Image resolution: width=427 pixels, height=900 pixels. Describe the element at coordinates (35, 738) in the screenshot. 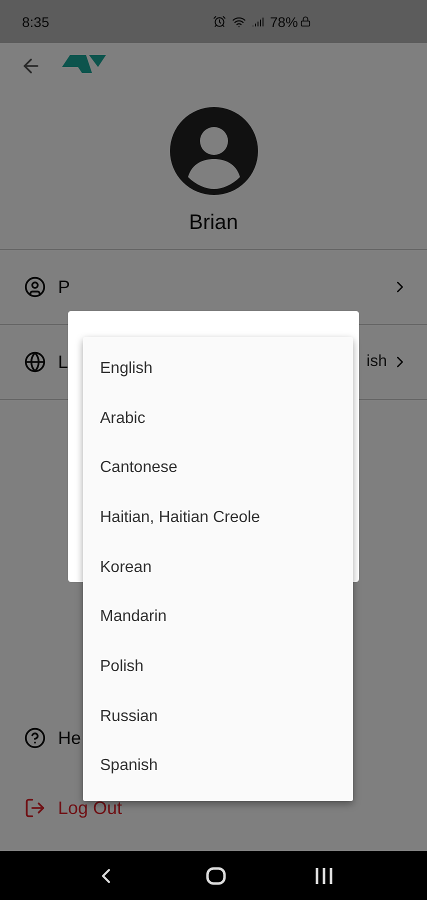

I see `help-icon` at that location.